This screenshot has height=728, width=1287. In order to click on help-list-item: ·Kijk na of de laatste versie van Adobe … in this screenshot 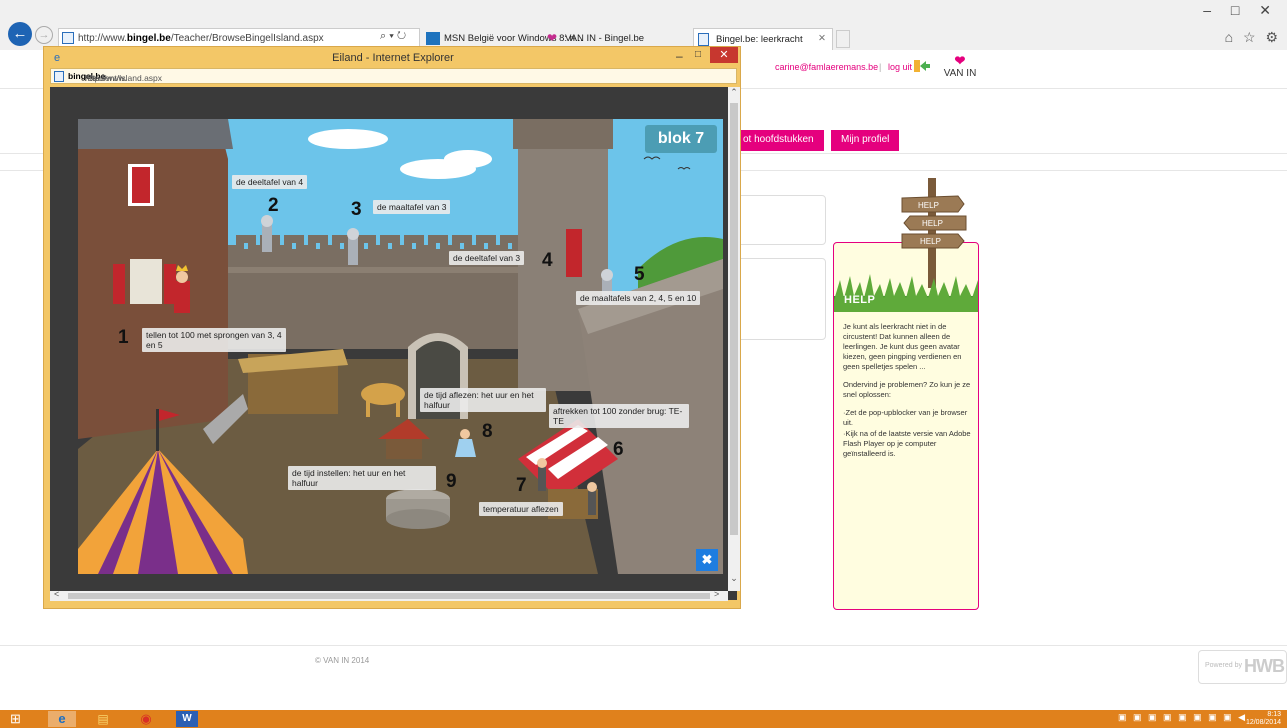, I will do `click(907, 443)`.